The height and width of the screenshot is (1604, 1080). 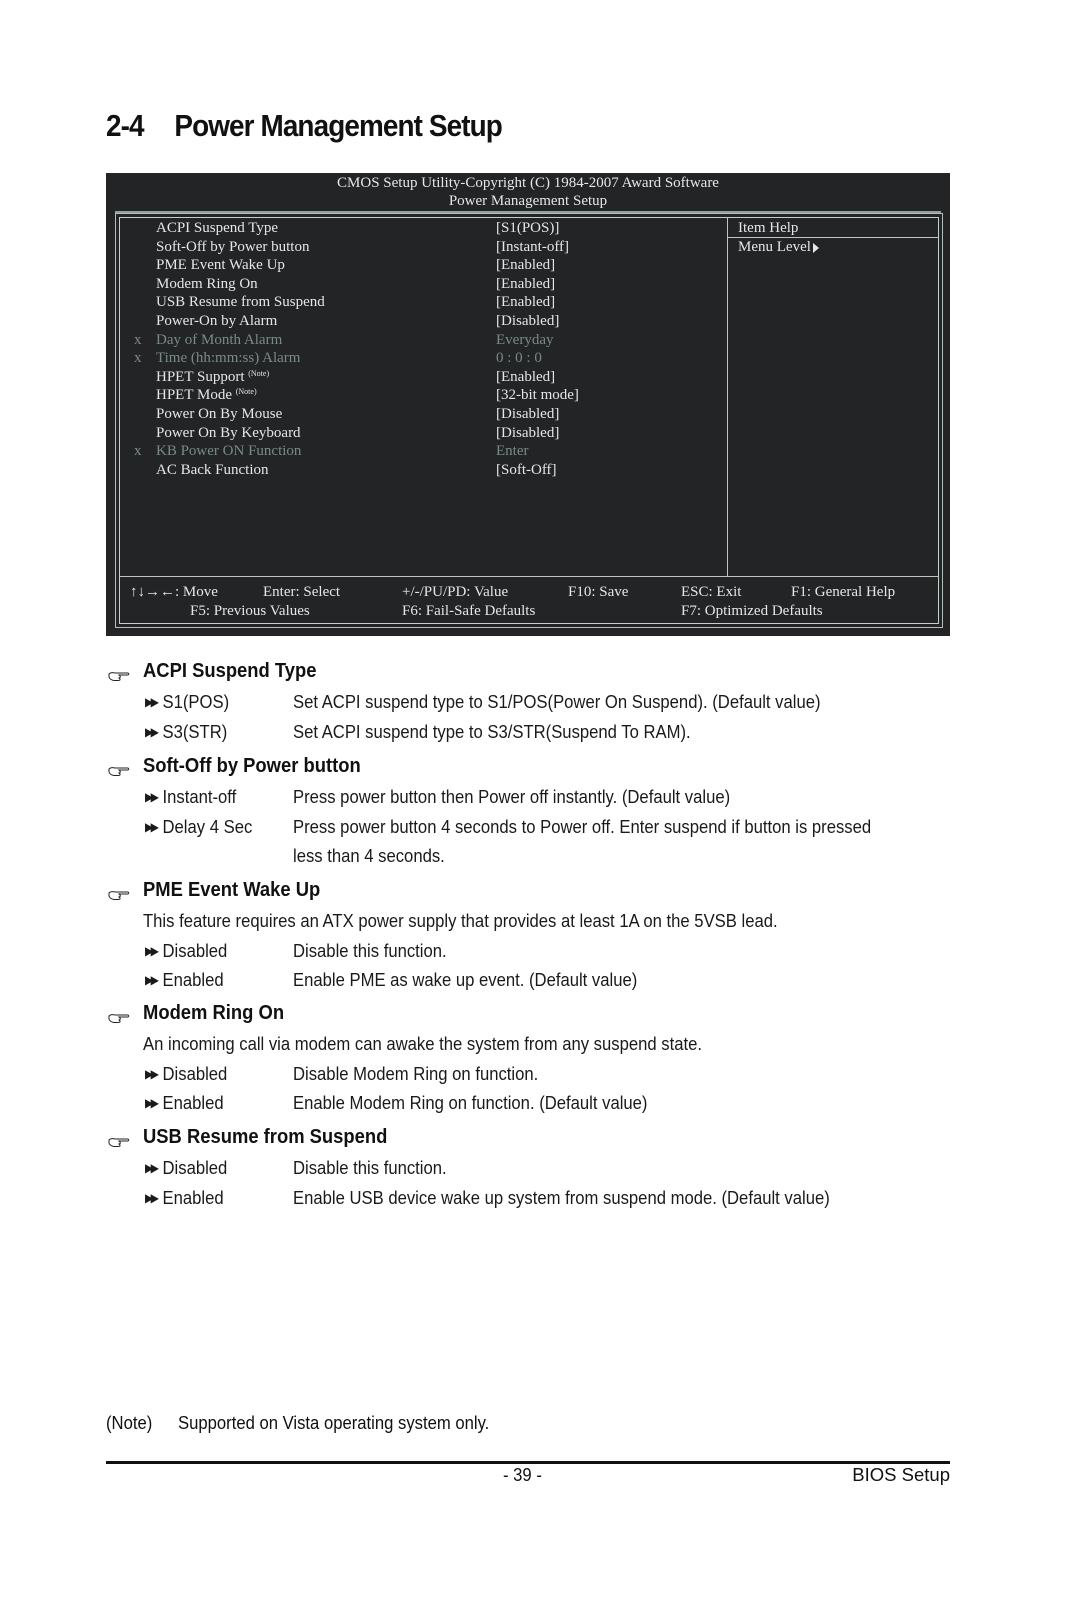 I want to click on bios-item-label-text: HPET Support, so click(x=200, y=376).